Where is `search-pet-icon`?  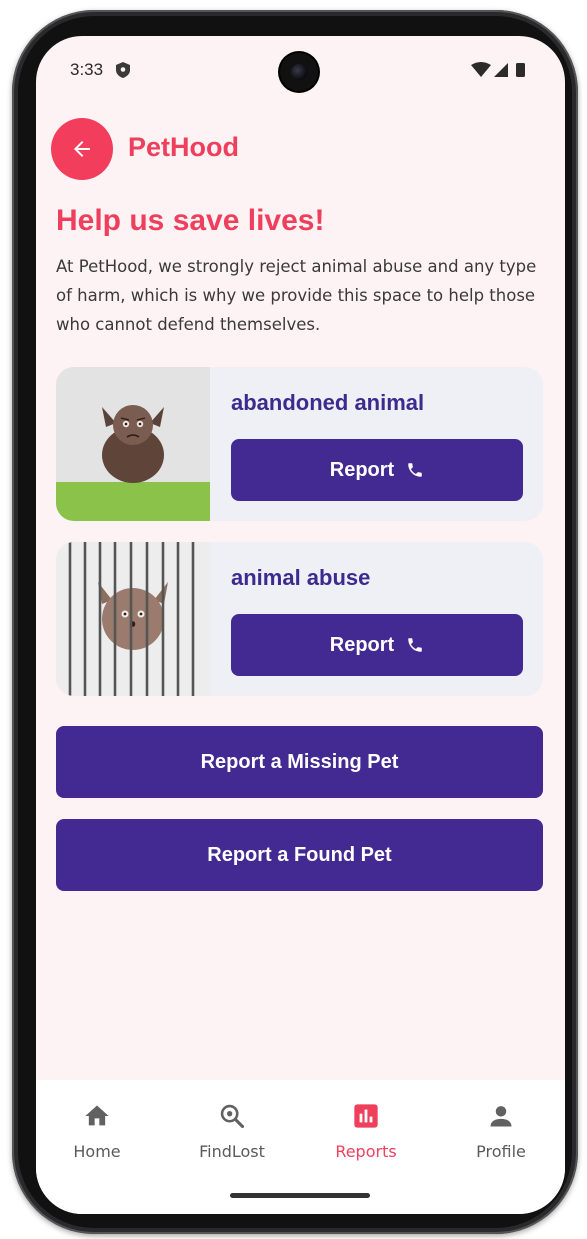
search-pet-icon is located at coordinates (232, 1116).